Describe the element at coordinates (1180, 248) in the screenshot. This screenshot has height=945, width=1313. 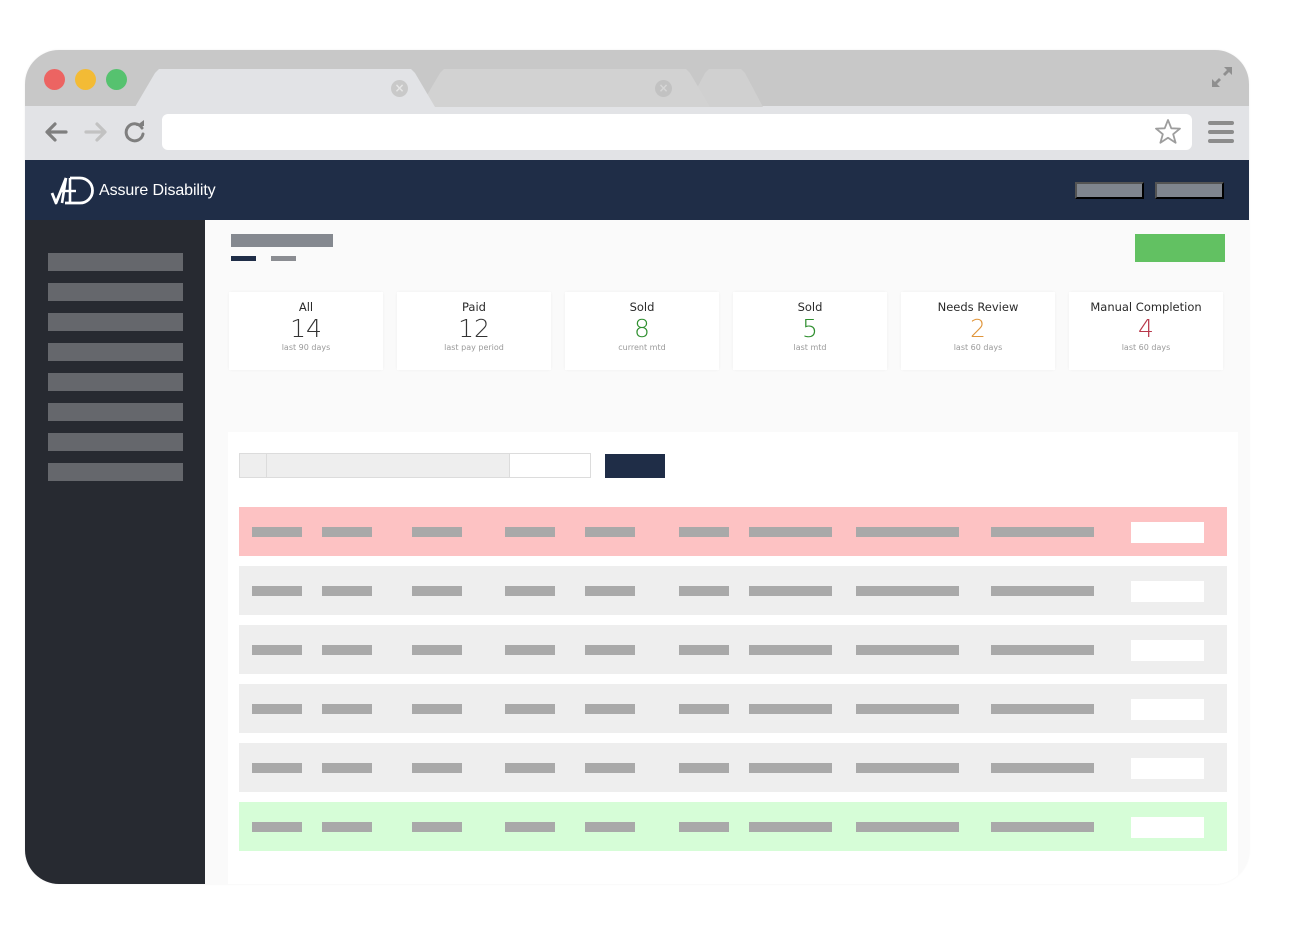
I see `primary-action-button` at that location.